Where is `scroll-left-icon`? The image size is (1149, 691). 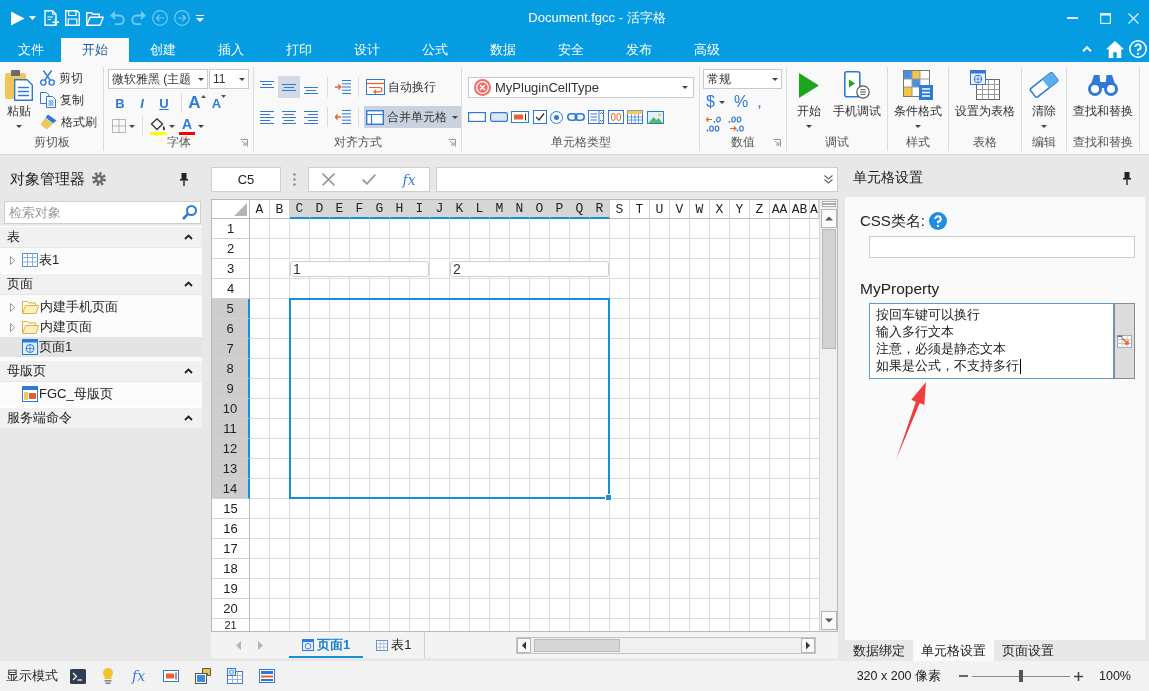 scroll-left-icon is located at coordinates (524, 645).